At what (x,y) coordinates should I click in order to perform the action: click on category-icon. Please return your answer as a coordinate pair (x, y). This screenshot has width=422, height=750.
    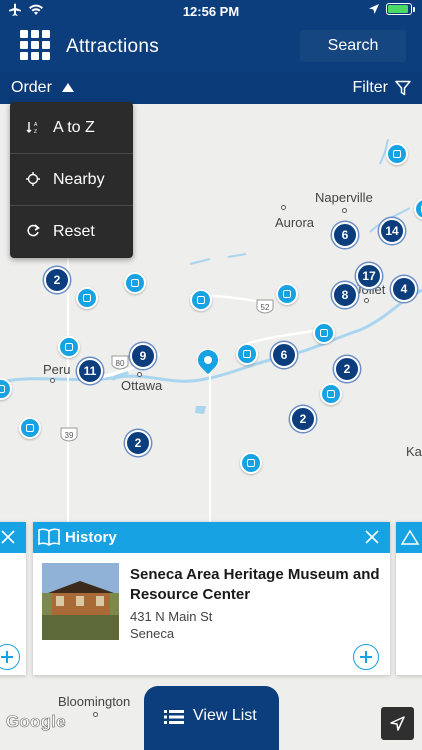
    Looking at the image, I should click on (410, 537).